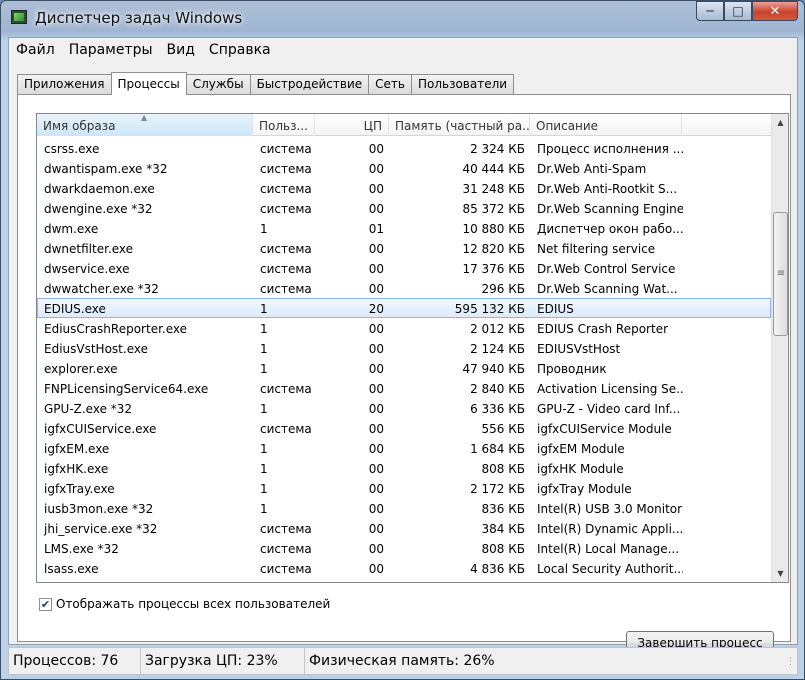 This screenshot has height=680, width=805. What do you see at coordinates (710, 11) in the screenshot?
I see `minimize-button: ─` at bounding box center [710, 11].